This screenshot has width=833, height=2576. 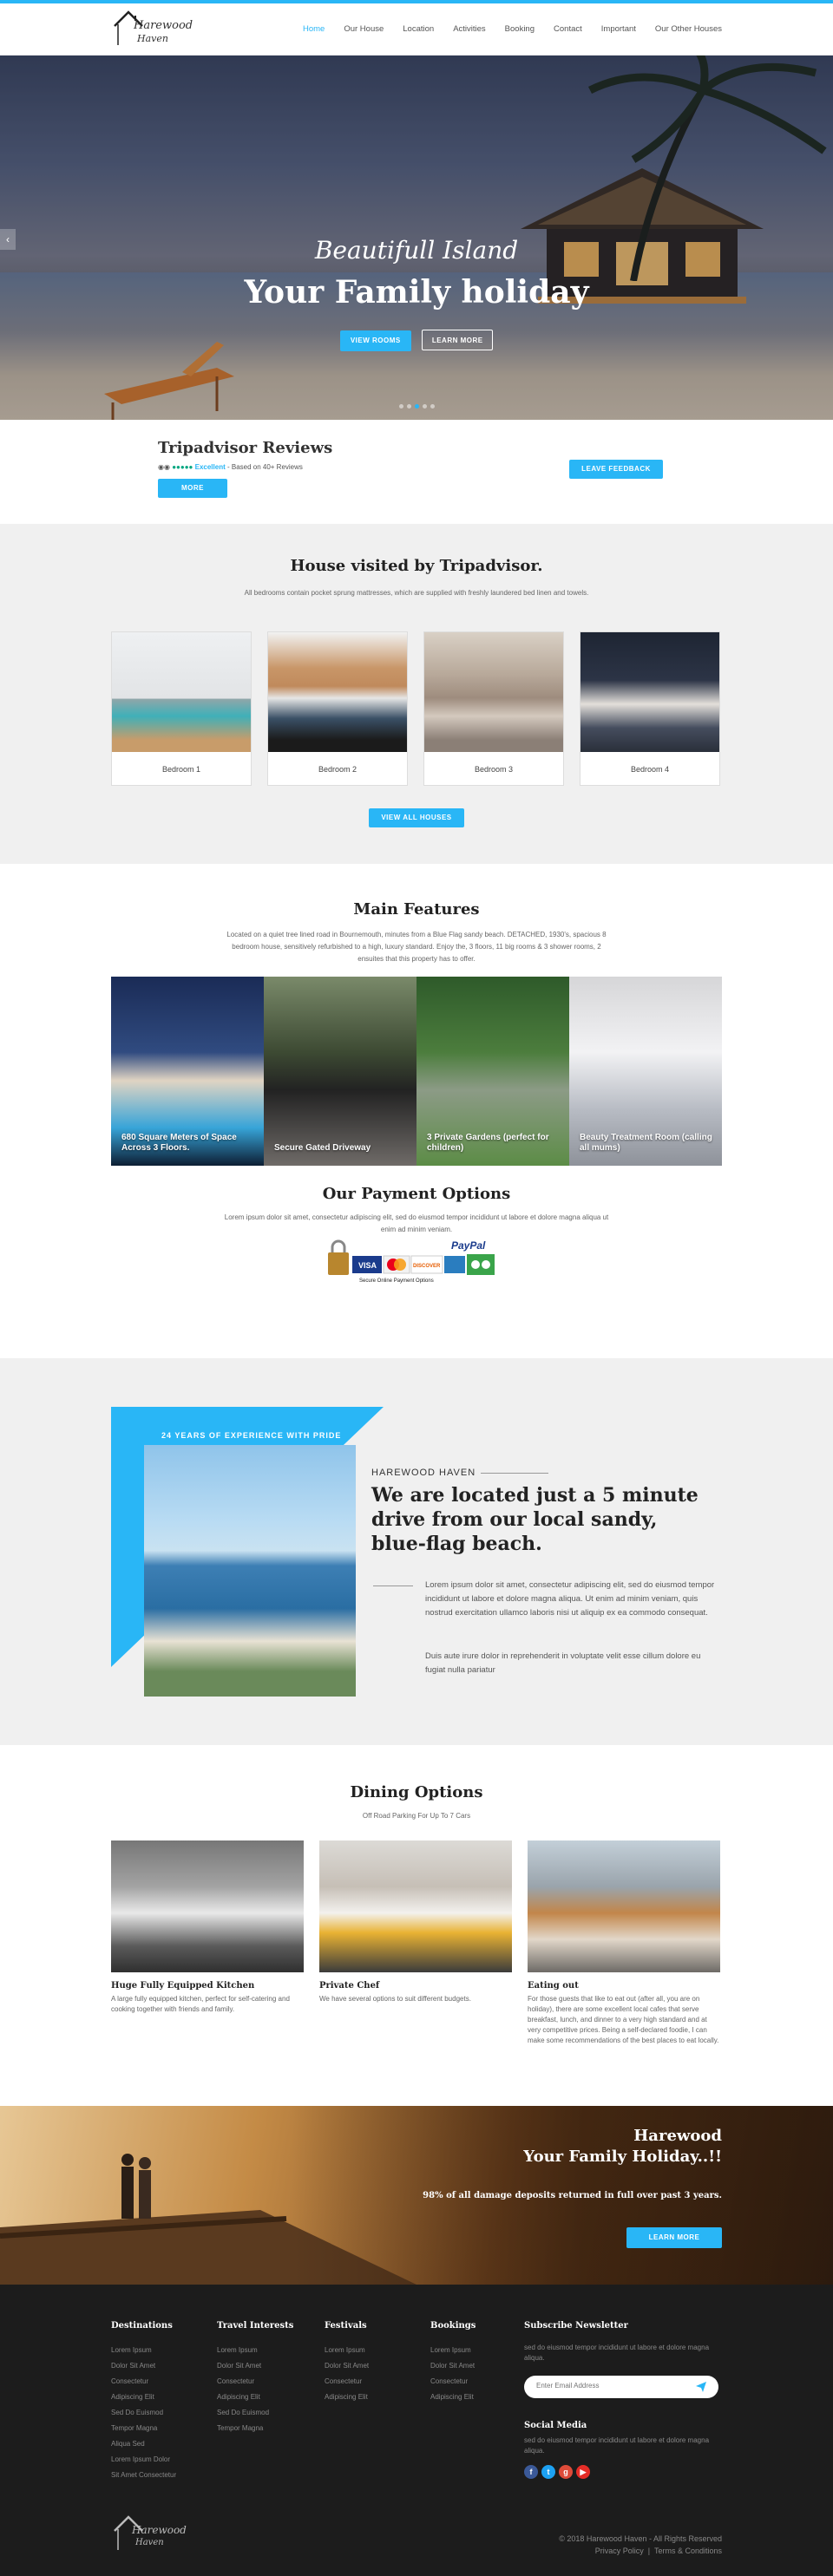 What do you see at coordinates (453, 2326) in the screenshot?
I see `footer-column-title: Bookings` at bounding box center [453, 2326].